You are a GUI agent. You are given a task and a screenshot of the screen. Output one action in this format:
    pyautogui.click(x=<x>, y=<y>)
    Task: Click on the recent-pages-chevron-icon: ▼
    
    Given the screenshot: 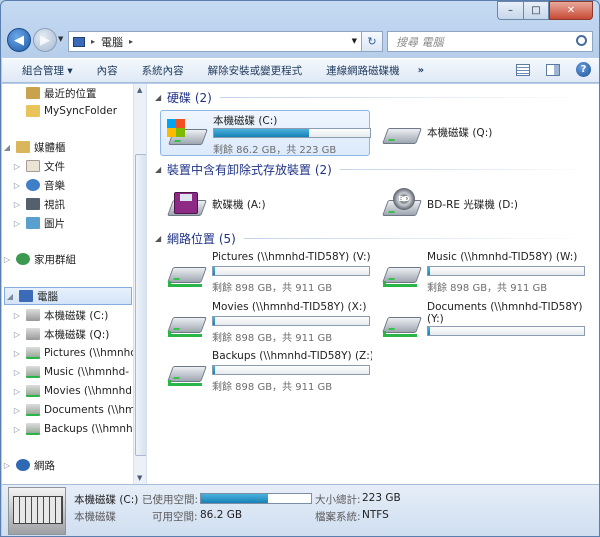 What is the action you would take?
    pyautogui.click(x=60, y=39)
    